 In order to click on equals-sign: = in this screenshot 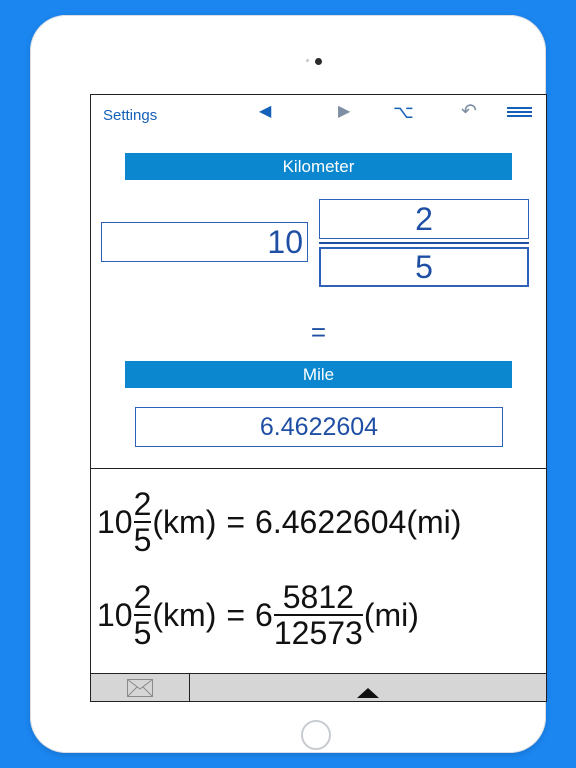, I will do `click(318, 332)`.